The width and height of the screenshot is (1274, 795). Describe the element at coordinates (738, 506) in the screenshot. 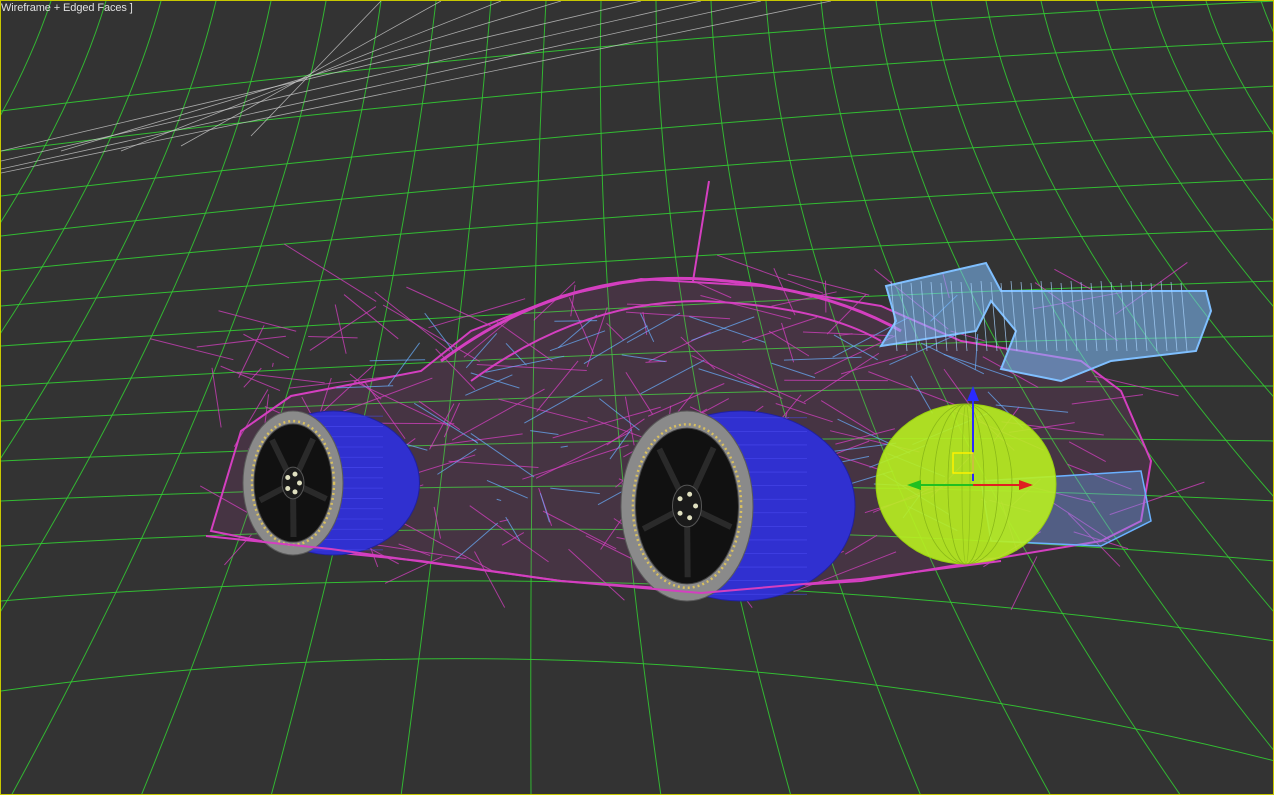

I see `front-wheel` at that location.